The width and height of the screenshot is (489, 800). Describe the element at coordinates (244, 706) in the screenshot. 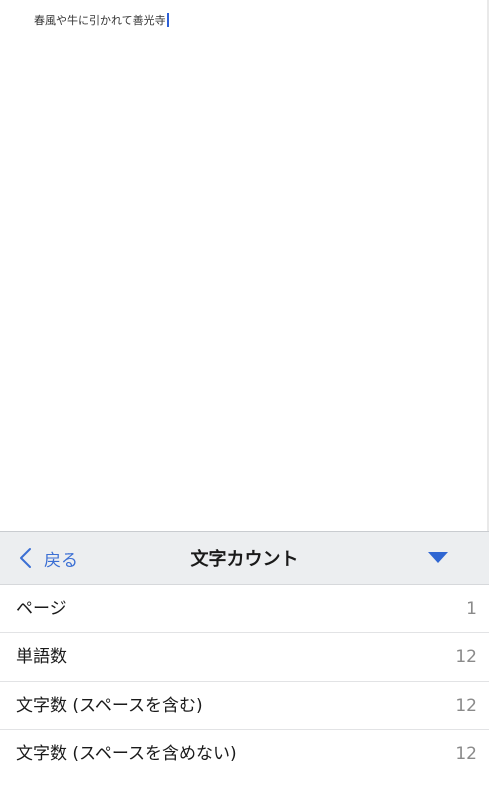

I see `list-item-characters-with-spaces: 文字数 (スペースを含む) 12` at that location.